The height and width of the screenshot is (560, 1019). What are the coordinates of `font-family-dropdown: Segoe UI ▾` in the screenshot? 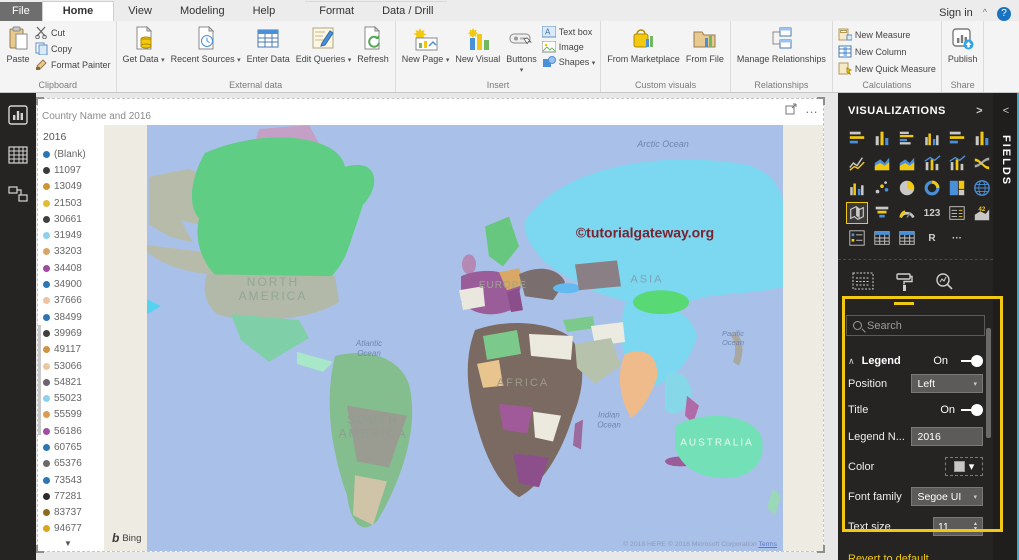 It's located at (947, 496).